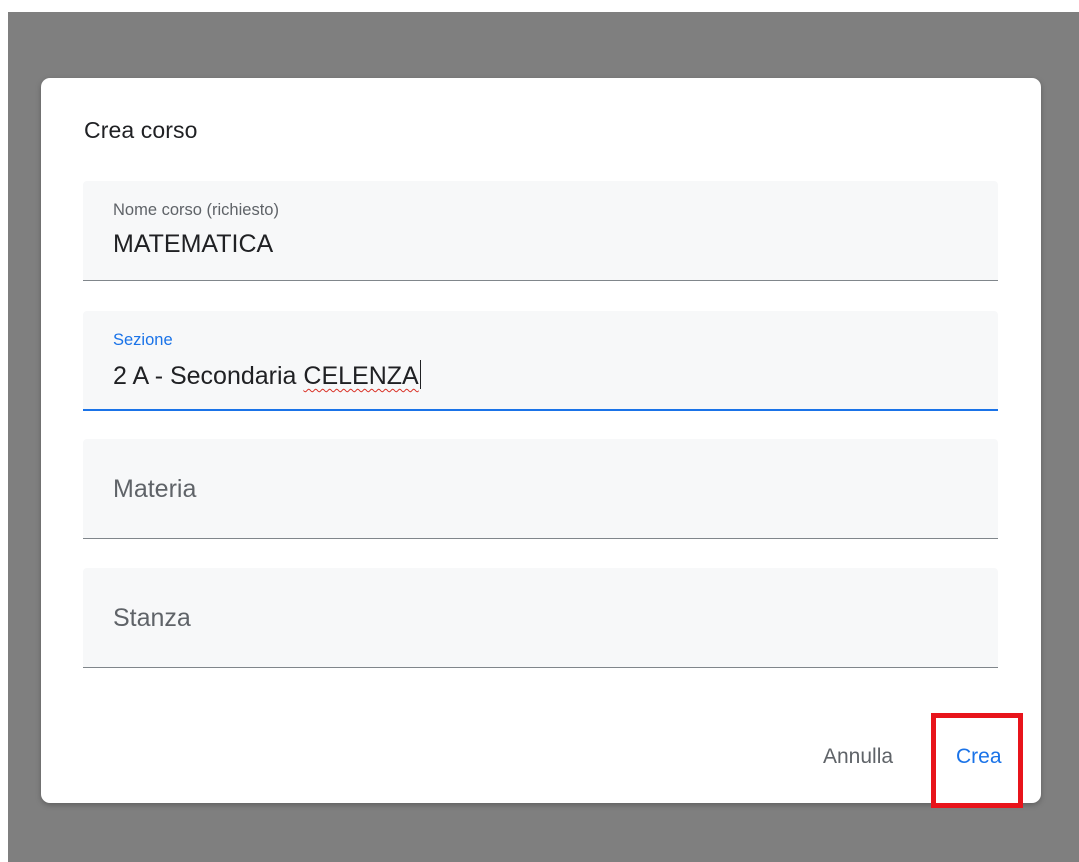  What do you see at coordinates (540, 618) in the screenshot?
I see `room-field: Stanza` at bounding box center [540, 618].